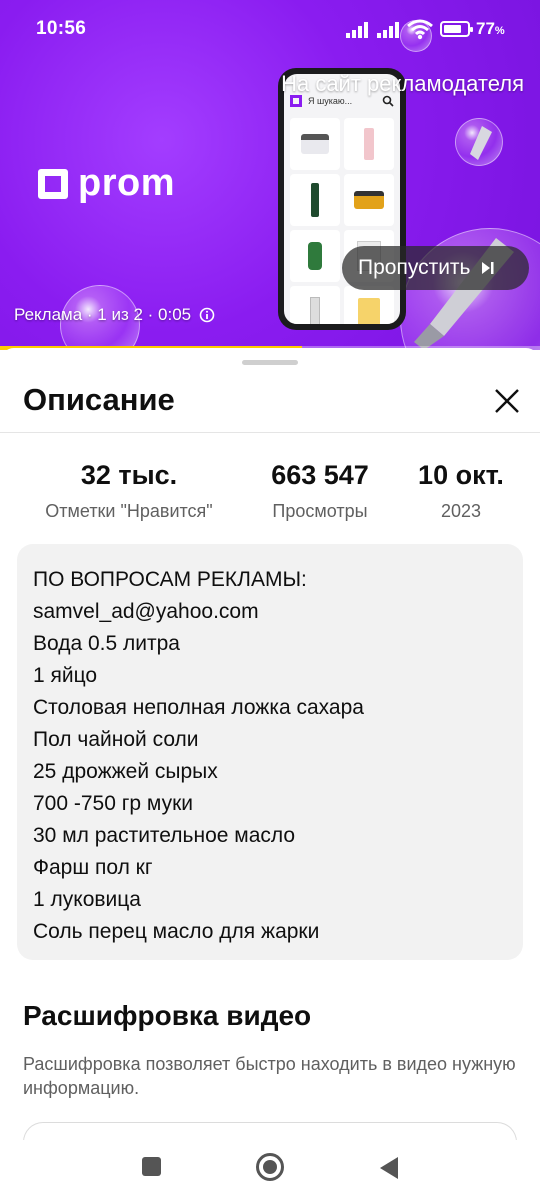 This screenshot has width=540, height=1200. What do you see at coordinates (129, 475) in the screenshot?
I see `likes-count: 32 тыс.` at bounding box center [129, 475].